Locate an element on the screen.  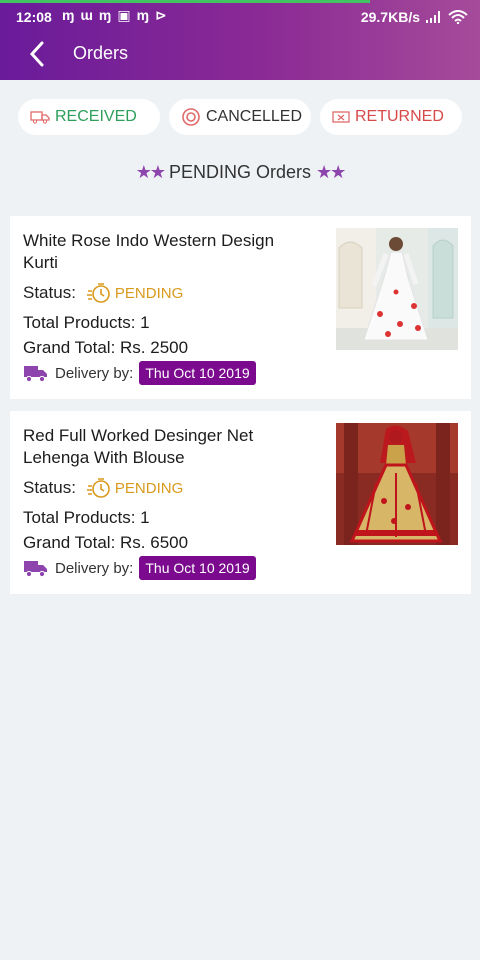
cancel-circle-icon is located at coordinates (191, 117).